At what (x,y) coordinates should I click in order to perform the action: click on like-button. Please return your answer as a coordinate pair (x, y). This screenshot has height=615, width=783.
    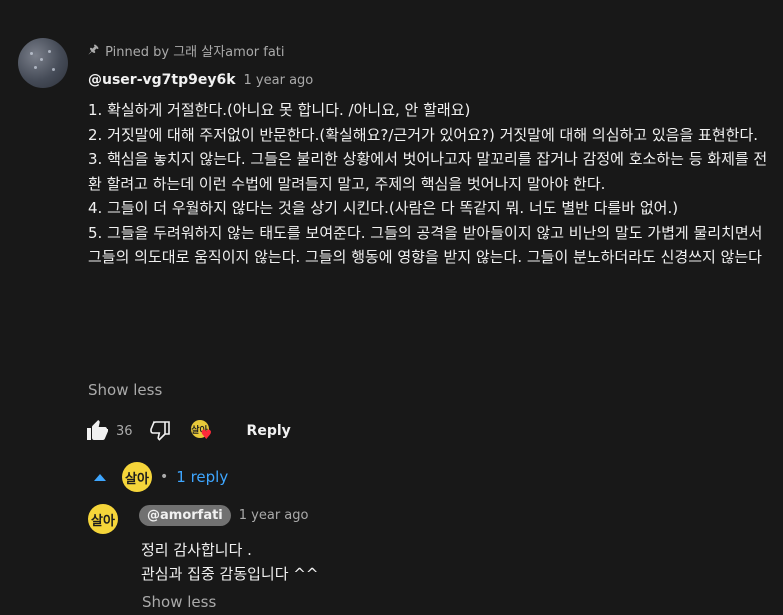
    Looking at the image, I should click on (97, 431).